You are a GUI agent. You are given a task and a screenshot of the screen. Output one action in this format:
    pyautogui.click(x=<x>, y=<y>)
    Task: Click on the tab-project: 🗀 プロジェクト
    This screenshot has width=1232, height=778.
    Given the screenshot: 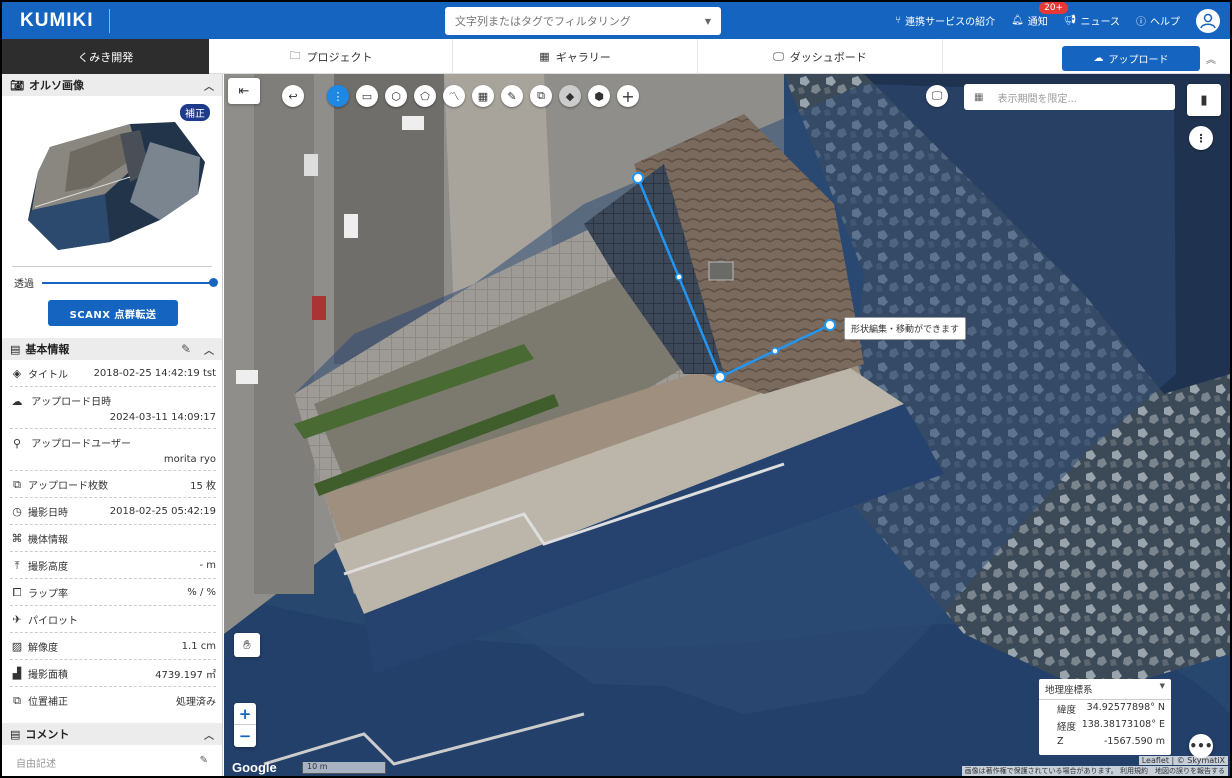 What is the action you would take?
    pyautogui.click(x=331, y=56)
    